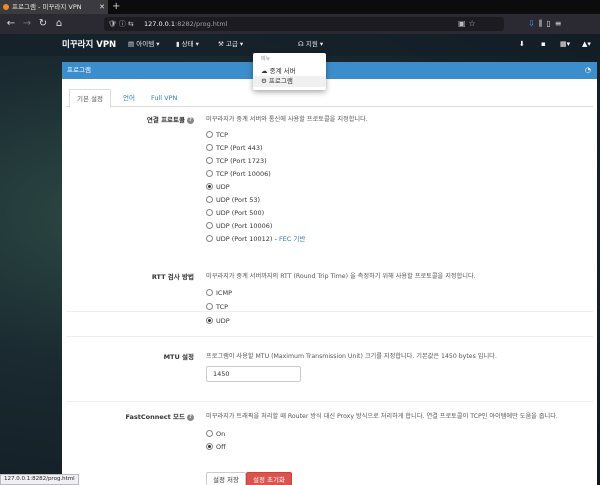 The image size is (600, 485). I want to click on rtt-option: UDP, so click(218, 321).